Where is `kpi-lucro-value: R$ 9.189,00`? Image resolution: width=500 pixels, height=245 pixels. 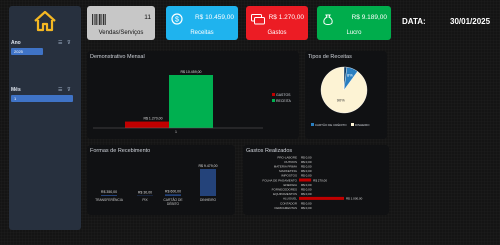
kpi-lucro-value: R$ 9.189,00 is located at coordinates (369, 17).